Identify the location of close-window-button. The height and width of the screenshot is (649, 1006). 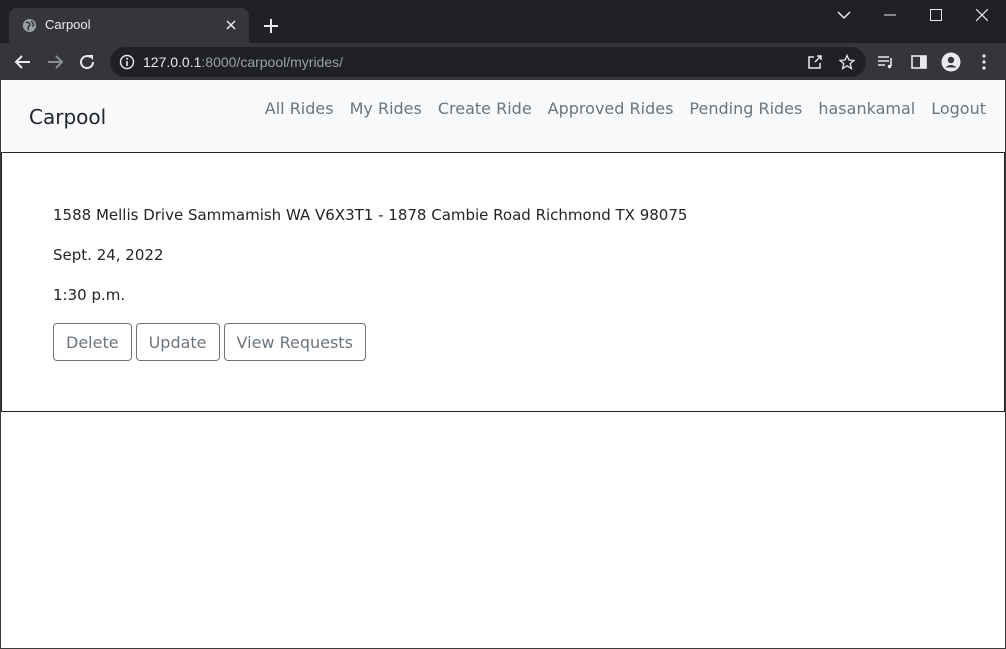
(982, 15).